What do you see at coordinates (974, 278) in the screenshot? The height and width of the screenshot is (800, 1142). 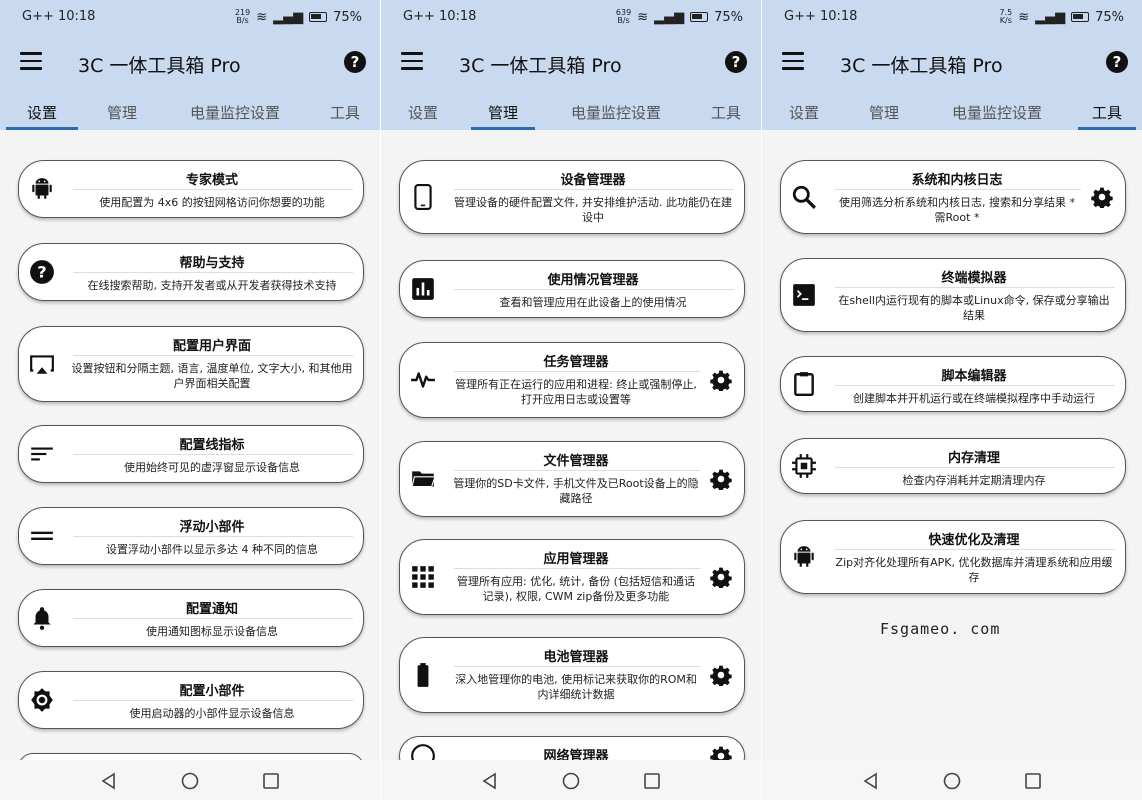 I see `feature-title: 终端模拟器` at bounding box center [974, 278].